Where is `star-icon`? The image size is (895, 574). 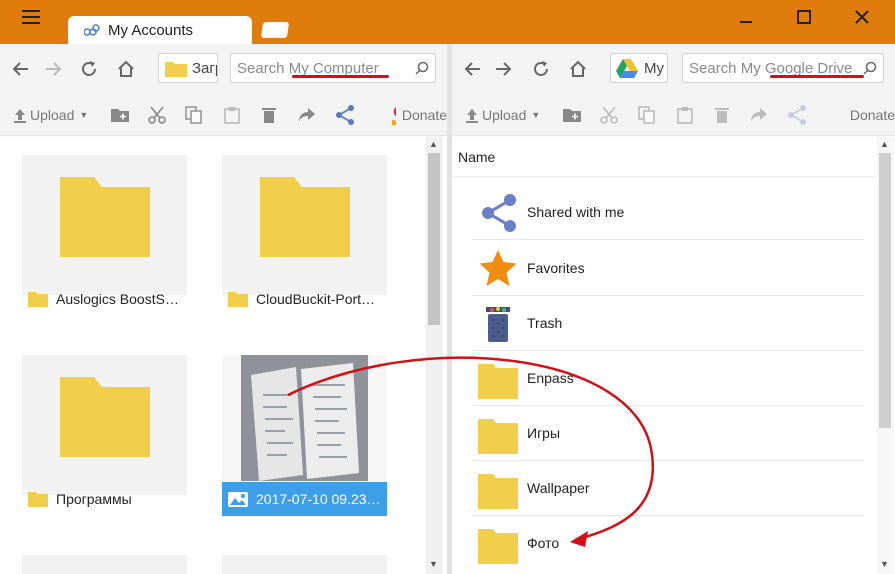
star-icon is located at coordinates (498, 268).